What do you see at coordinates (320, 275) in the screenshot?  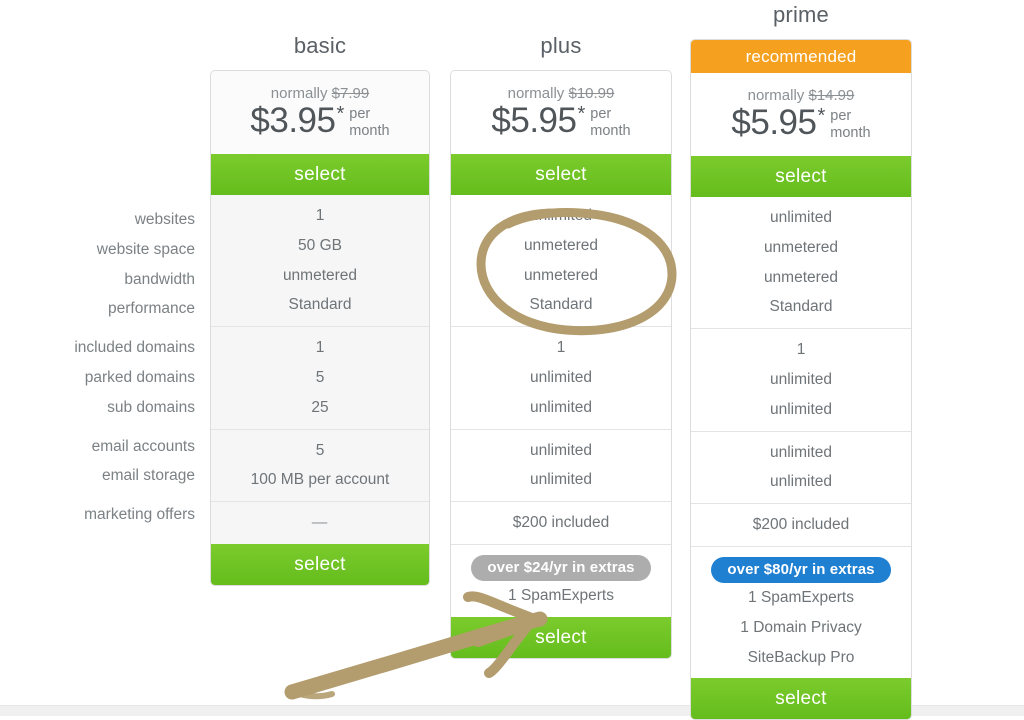 I see `feature-value-basic-bandwidth: unmetered` at bounding box center [320, 275].